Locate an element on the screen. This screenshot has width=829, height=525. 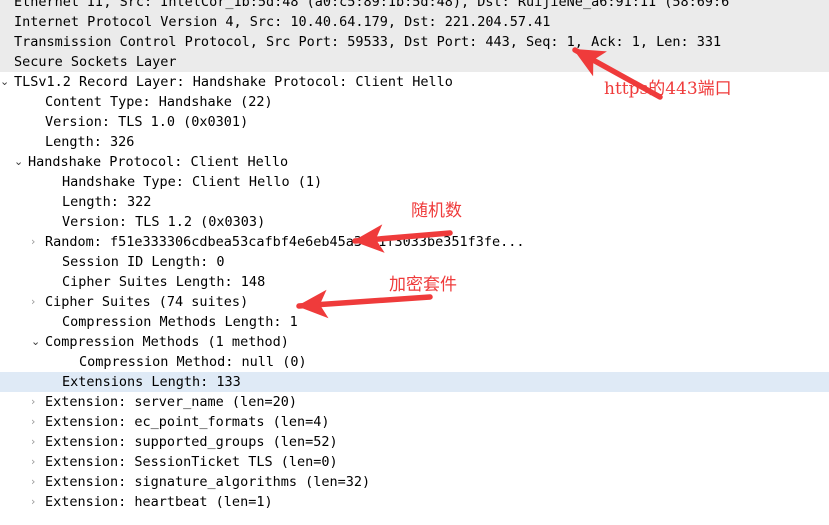
tree-row-label: Extension: ec_point_formats (len=4) is located at coordinates (187, 422).